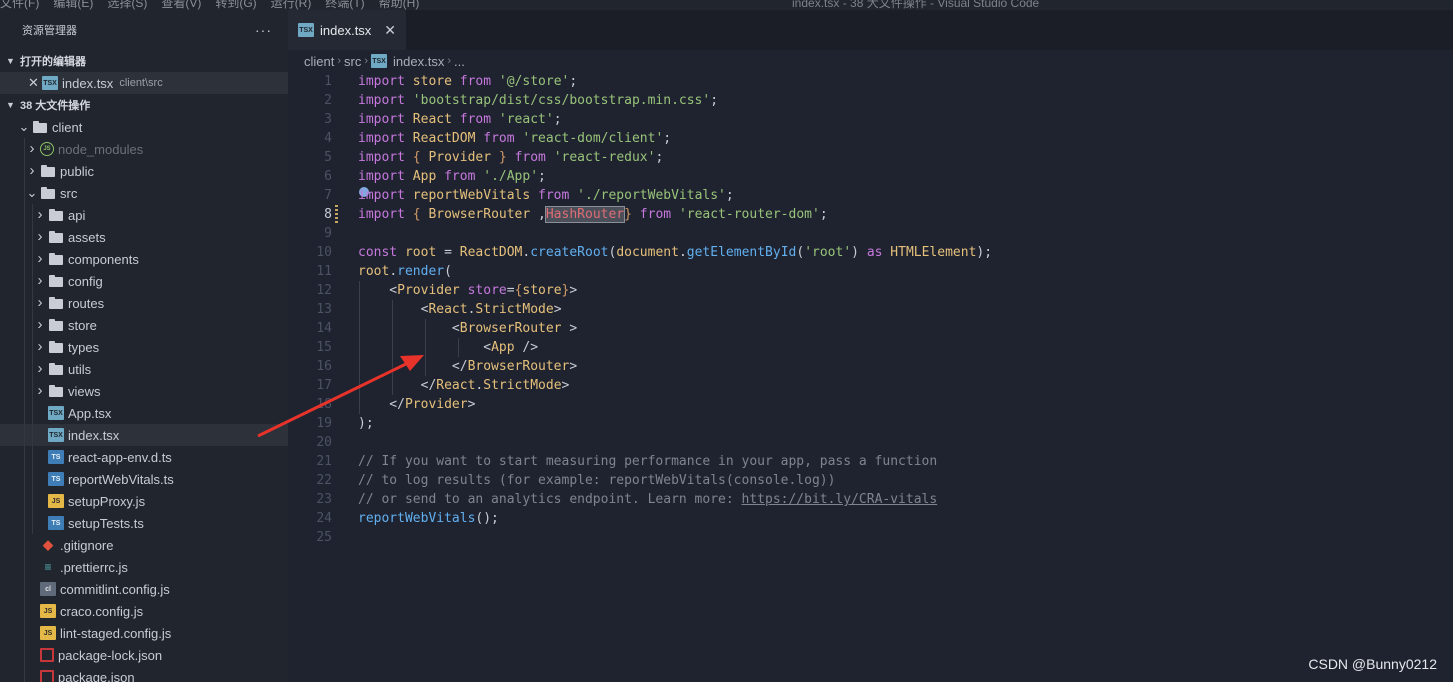 This screenshot has width=1453, height=682. What do you see at coordinates (1372, 664) in the screenshot?
I see `watermark: CSDN @Bunny0212` at bounding box center [1372, 664].